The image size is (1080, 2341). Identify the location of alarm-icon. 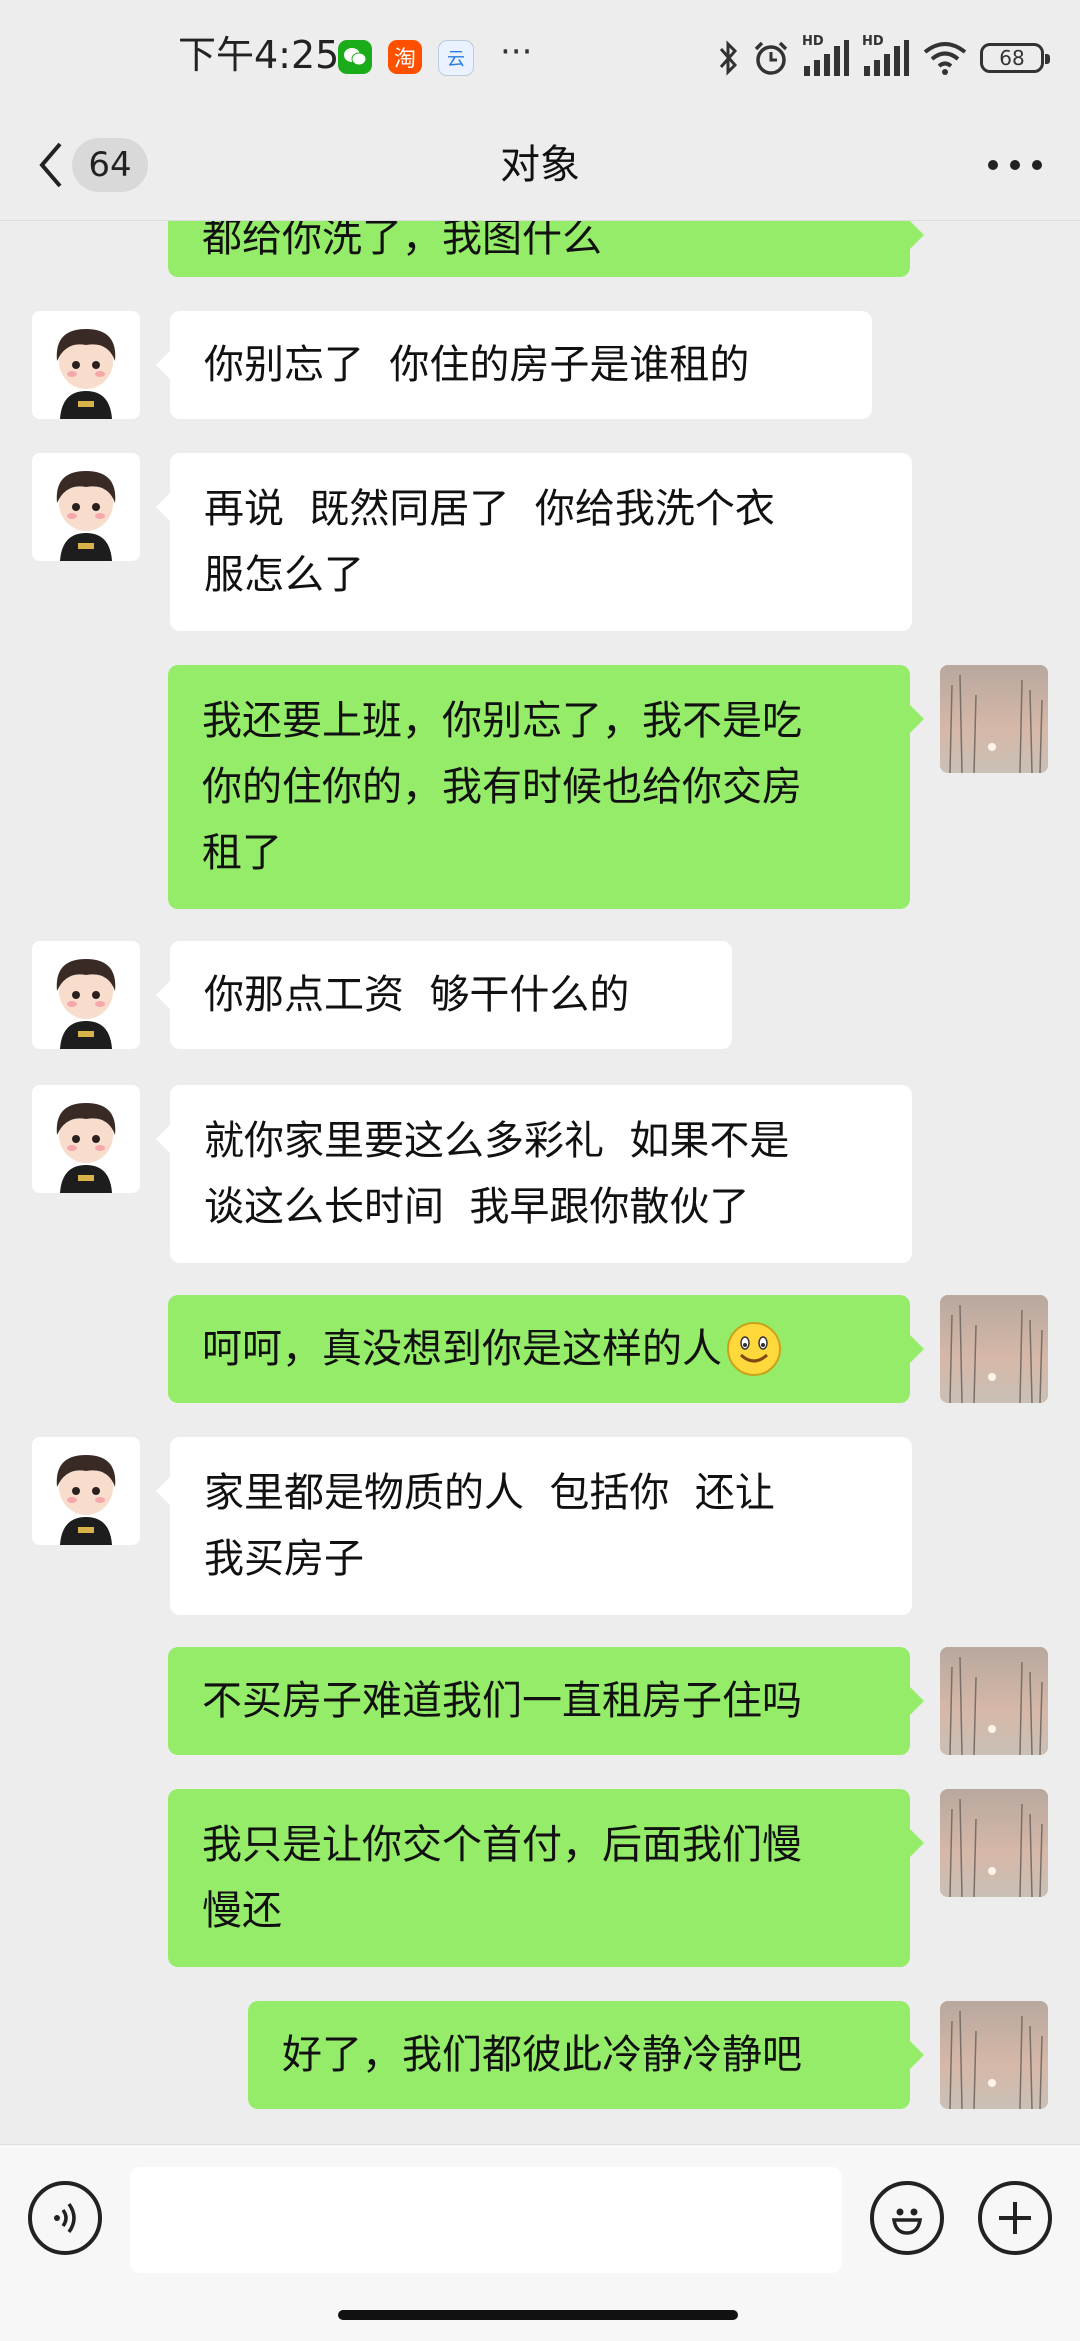
(771, 58).